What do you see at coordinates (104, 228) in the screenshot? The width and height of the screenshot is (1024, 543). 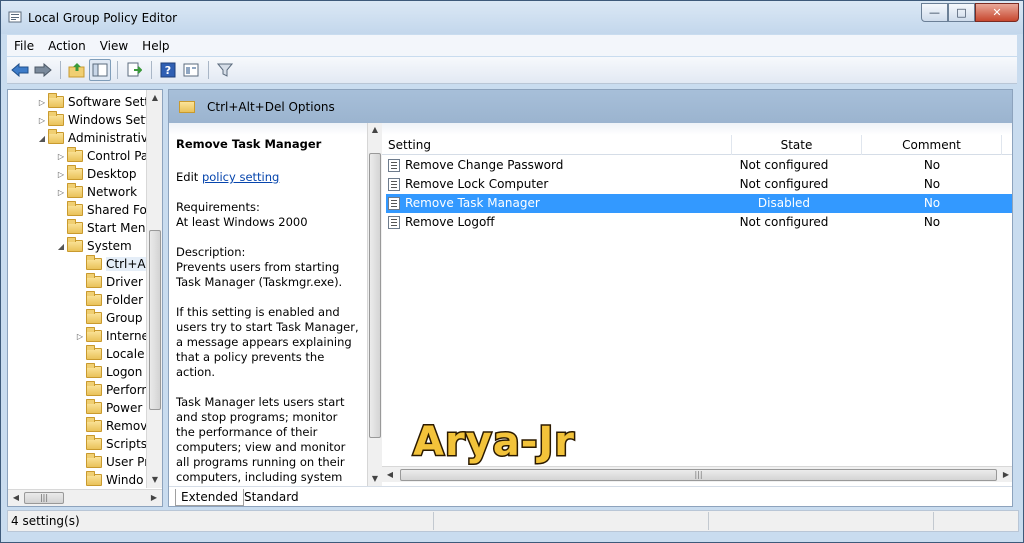 I see `tree-item-start-menu: Start Menu` at bounding box center [104, 228].